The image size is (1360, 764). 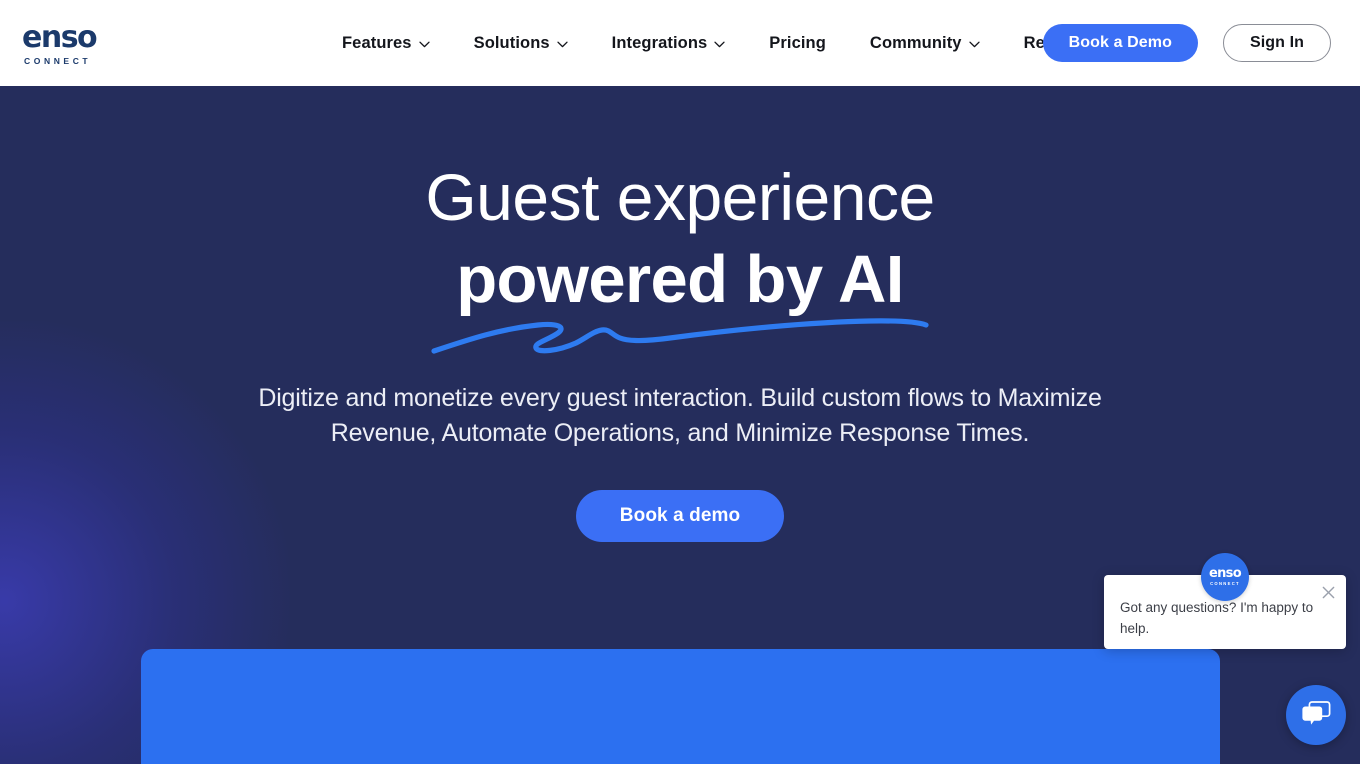 I want to click on chat-launcher-button, so click(x=1316, y=715).